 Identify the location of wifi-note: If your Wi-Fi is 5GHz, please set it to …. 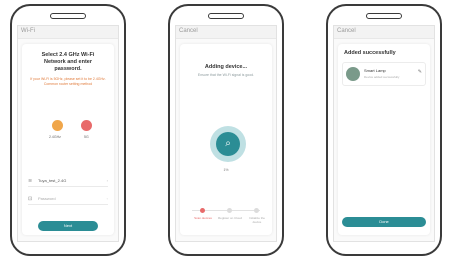
(68, 81).